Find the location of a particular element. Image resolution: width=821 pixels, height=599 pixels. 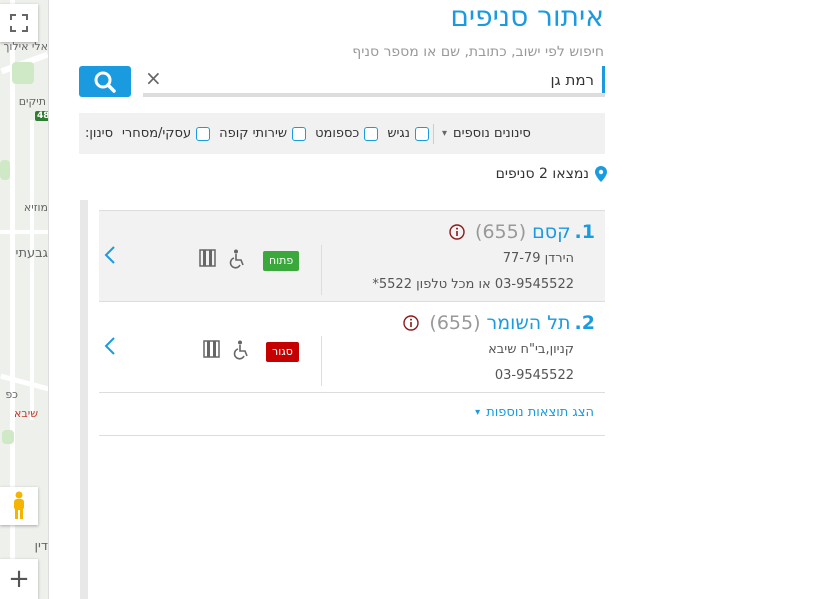

branch-number: 1. is located at coordinates (584, 232).